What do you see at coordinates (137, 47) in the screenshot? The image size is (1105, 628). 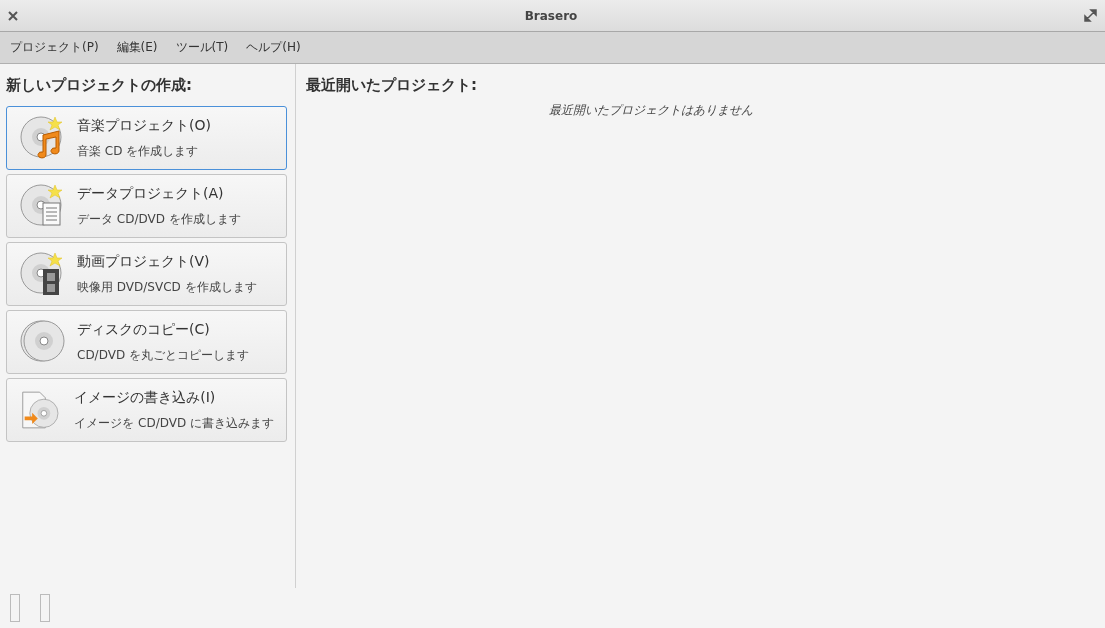 I see `menu-item: 編集(E)` at bounding box center [137, 47].